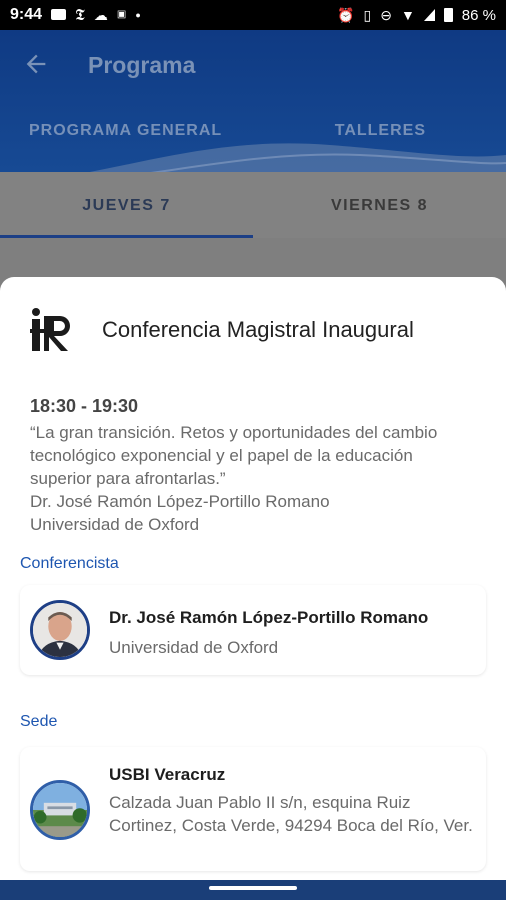 Image resolution: width=506 pixels, height=900 pixels. Describe the element at coordinates (59, 15) in the screenshot. I see `youtube-icon` at that location.